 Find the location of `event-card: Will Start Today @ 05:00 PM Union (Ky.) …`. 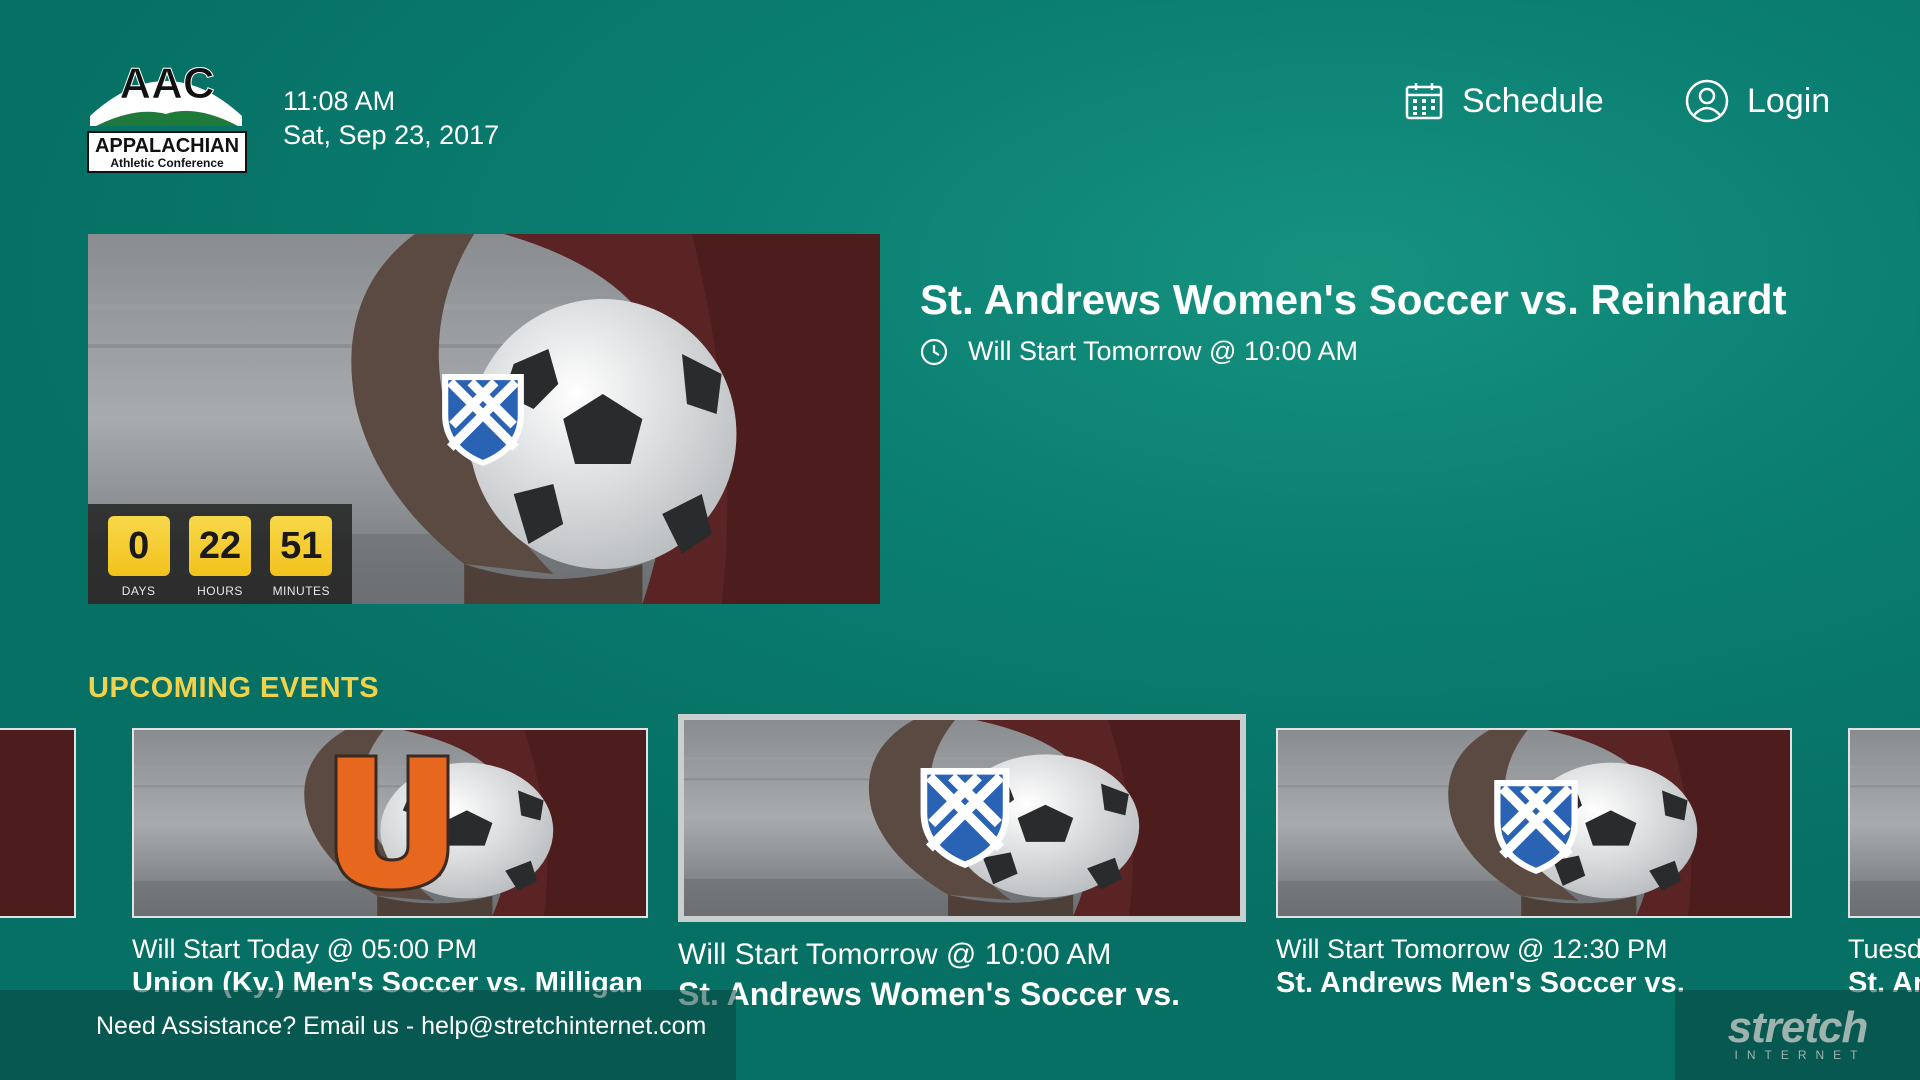

event-card: Will Start Today @ 05:00 PM Union (Ky.) … is located at coordinates (390, 864).